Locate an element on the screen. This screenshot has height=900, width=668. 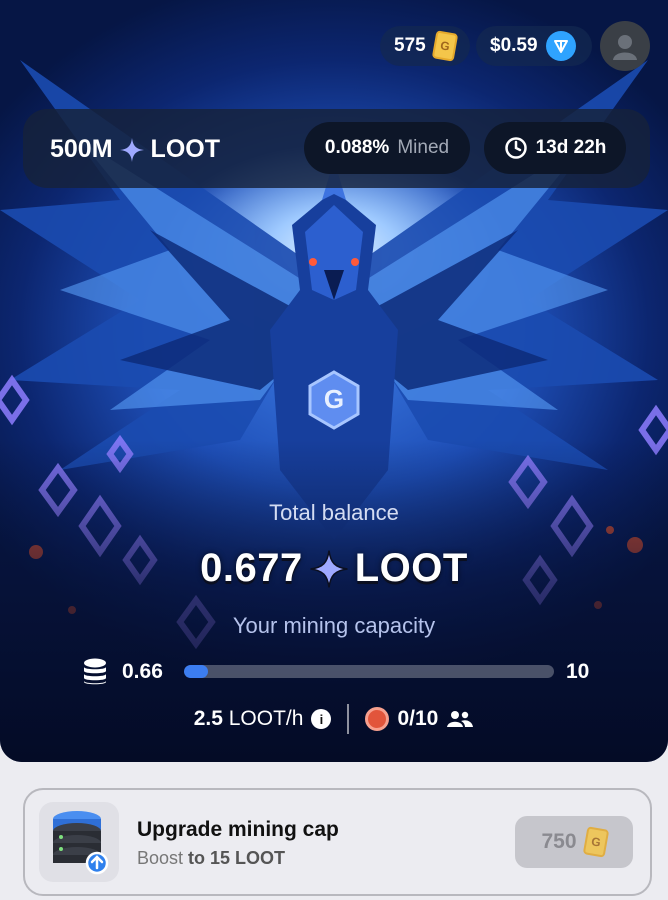
info-icon: i is located at coordinates (321, 719).